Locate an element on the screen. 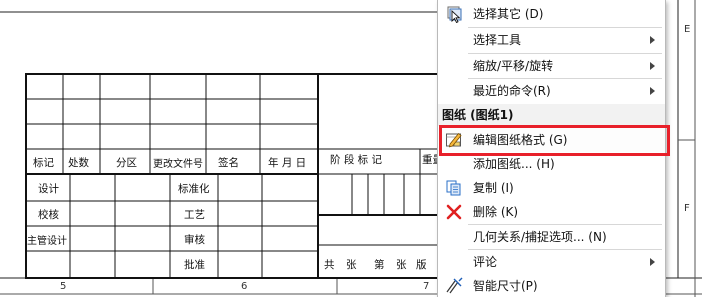  smart-dimension-icon is located at coordinates (454, 286).